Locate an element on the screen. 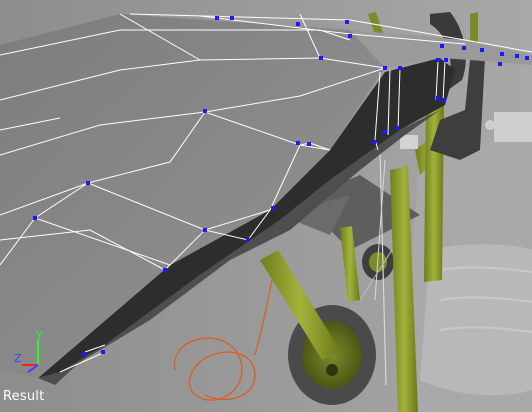  wheel-axle is located at coordinates (332, 370).